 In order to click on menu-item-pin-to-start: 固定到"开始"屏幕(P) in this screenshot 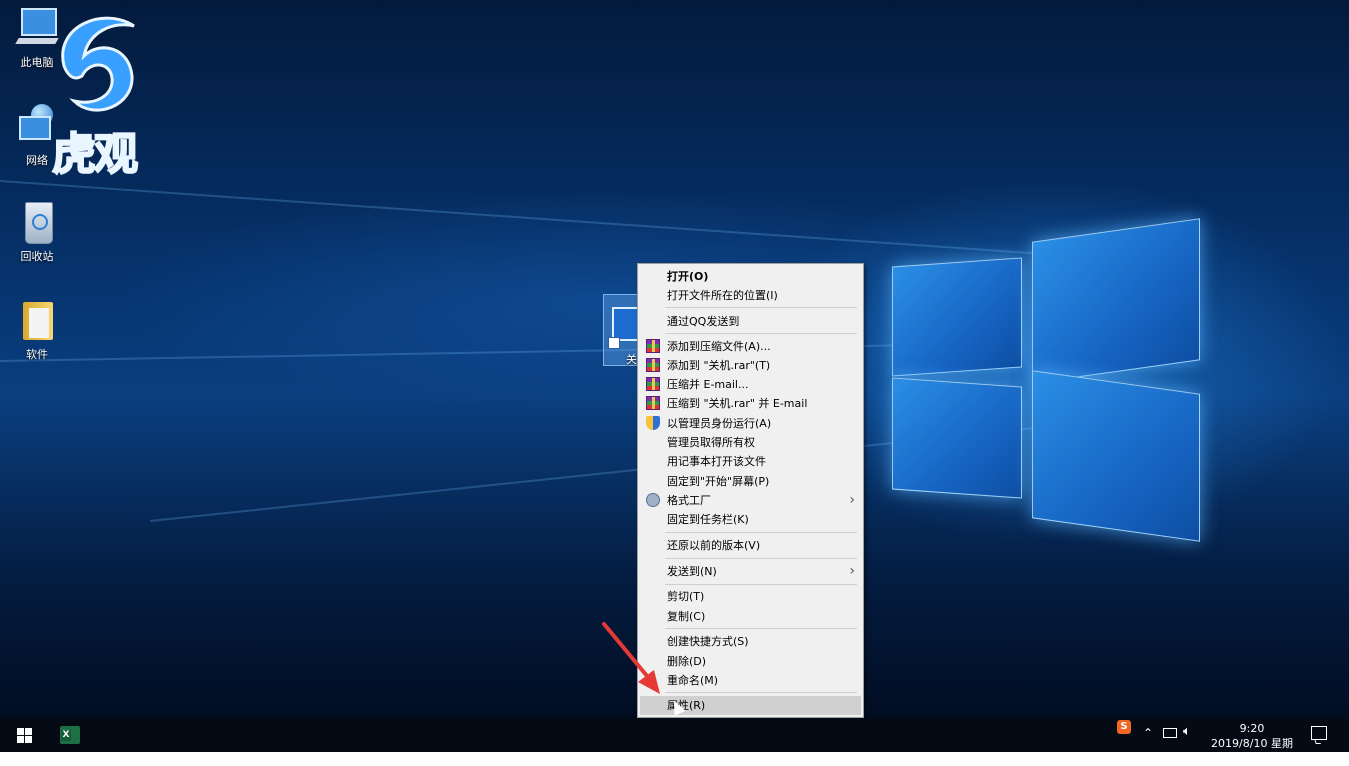, I will do `click(750, 481)`.